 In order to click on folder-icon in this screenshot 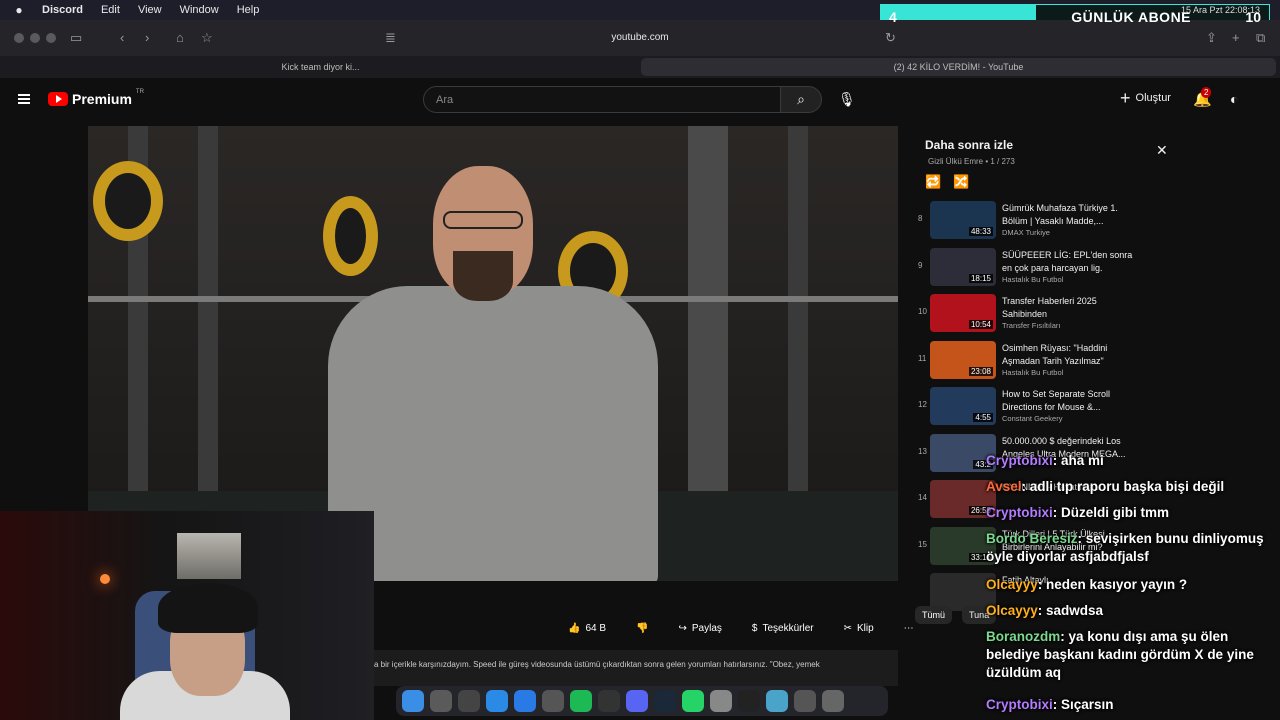, I will do `click(777, 701)`.